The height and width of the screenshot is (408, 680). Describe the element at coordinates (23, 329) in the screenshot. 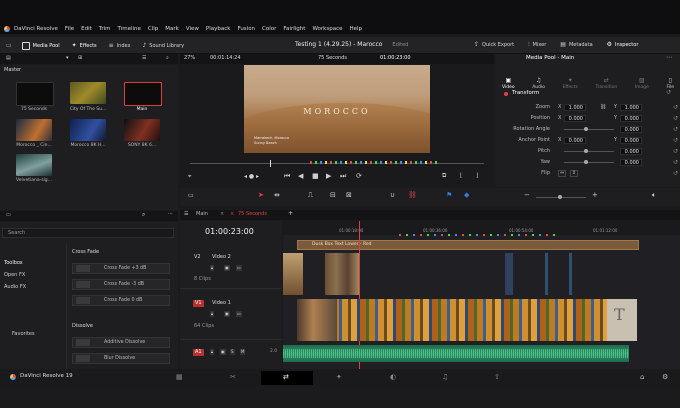

I see `favorites-section: Favorites` at that location.